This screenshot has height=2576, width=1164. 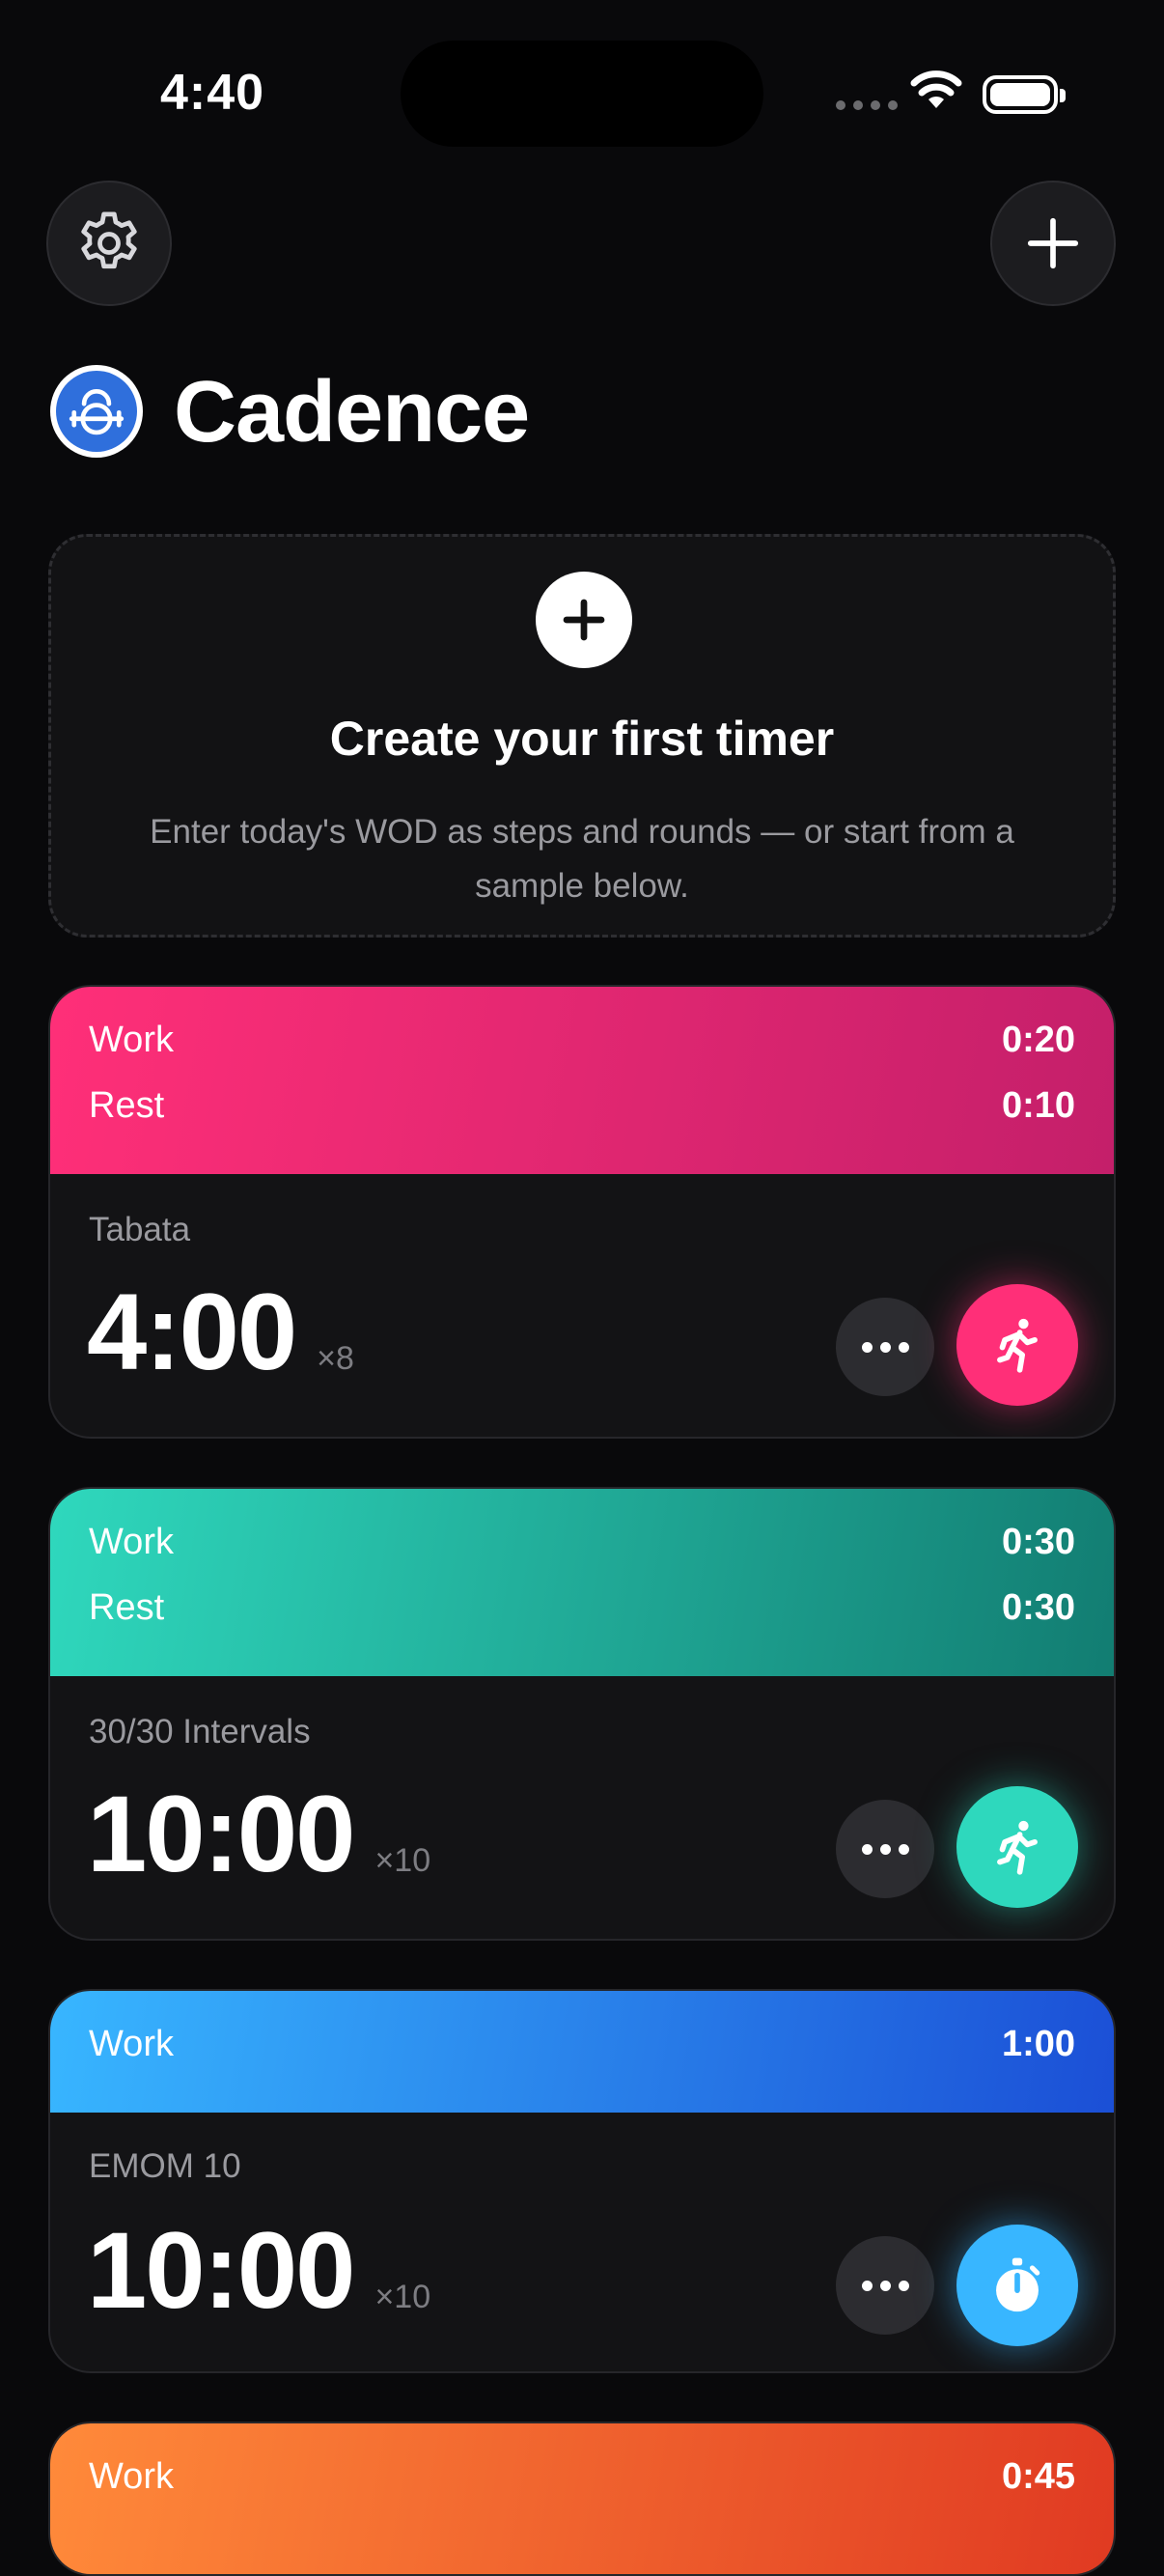 What do you see at coordinates (867, 105) in the screenshot?
I see `cellular-signal-icon` at bounding box center [867, 105].